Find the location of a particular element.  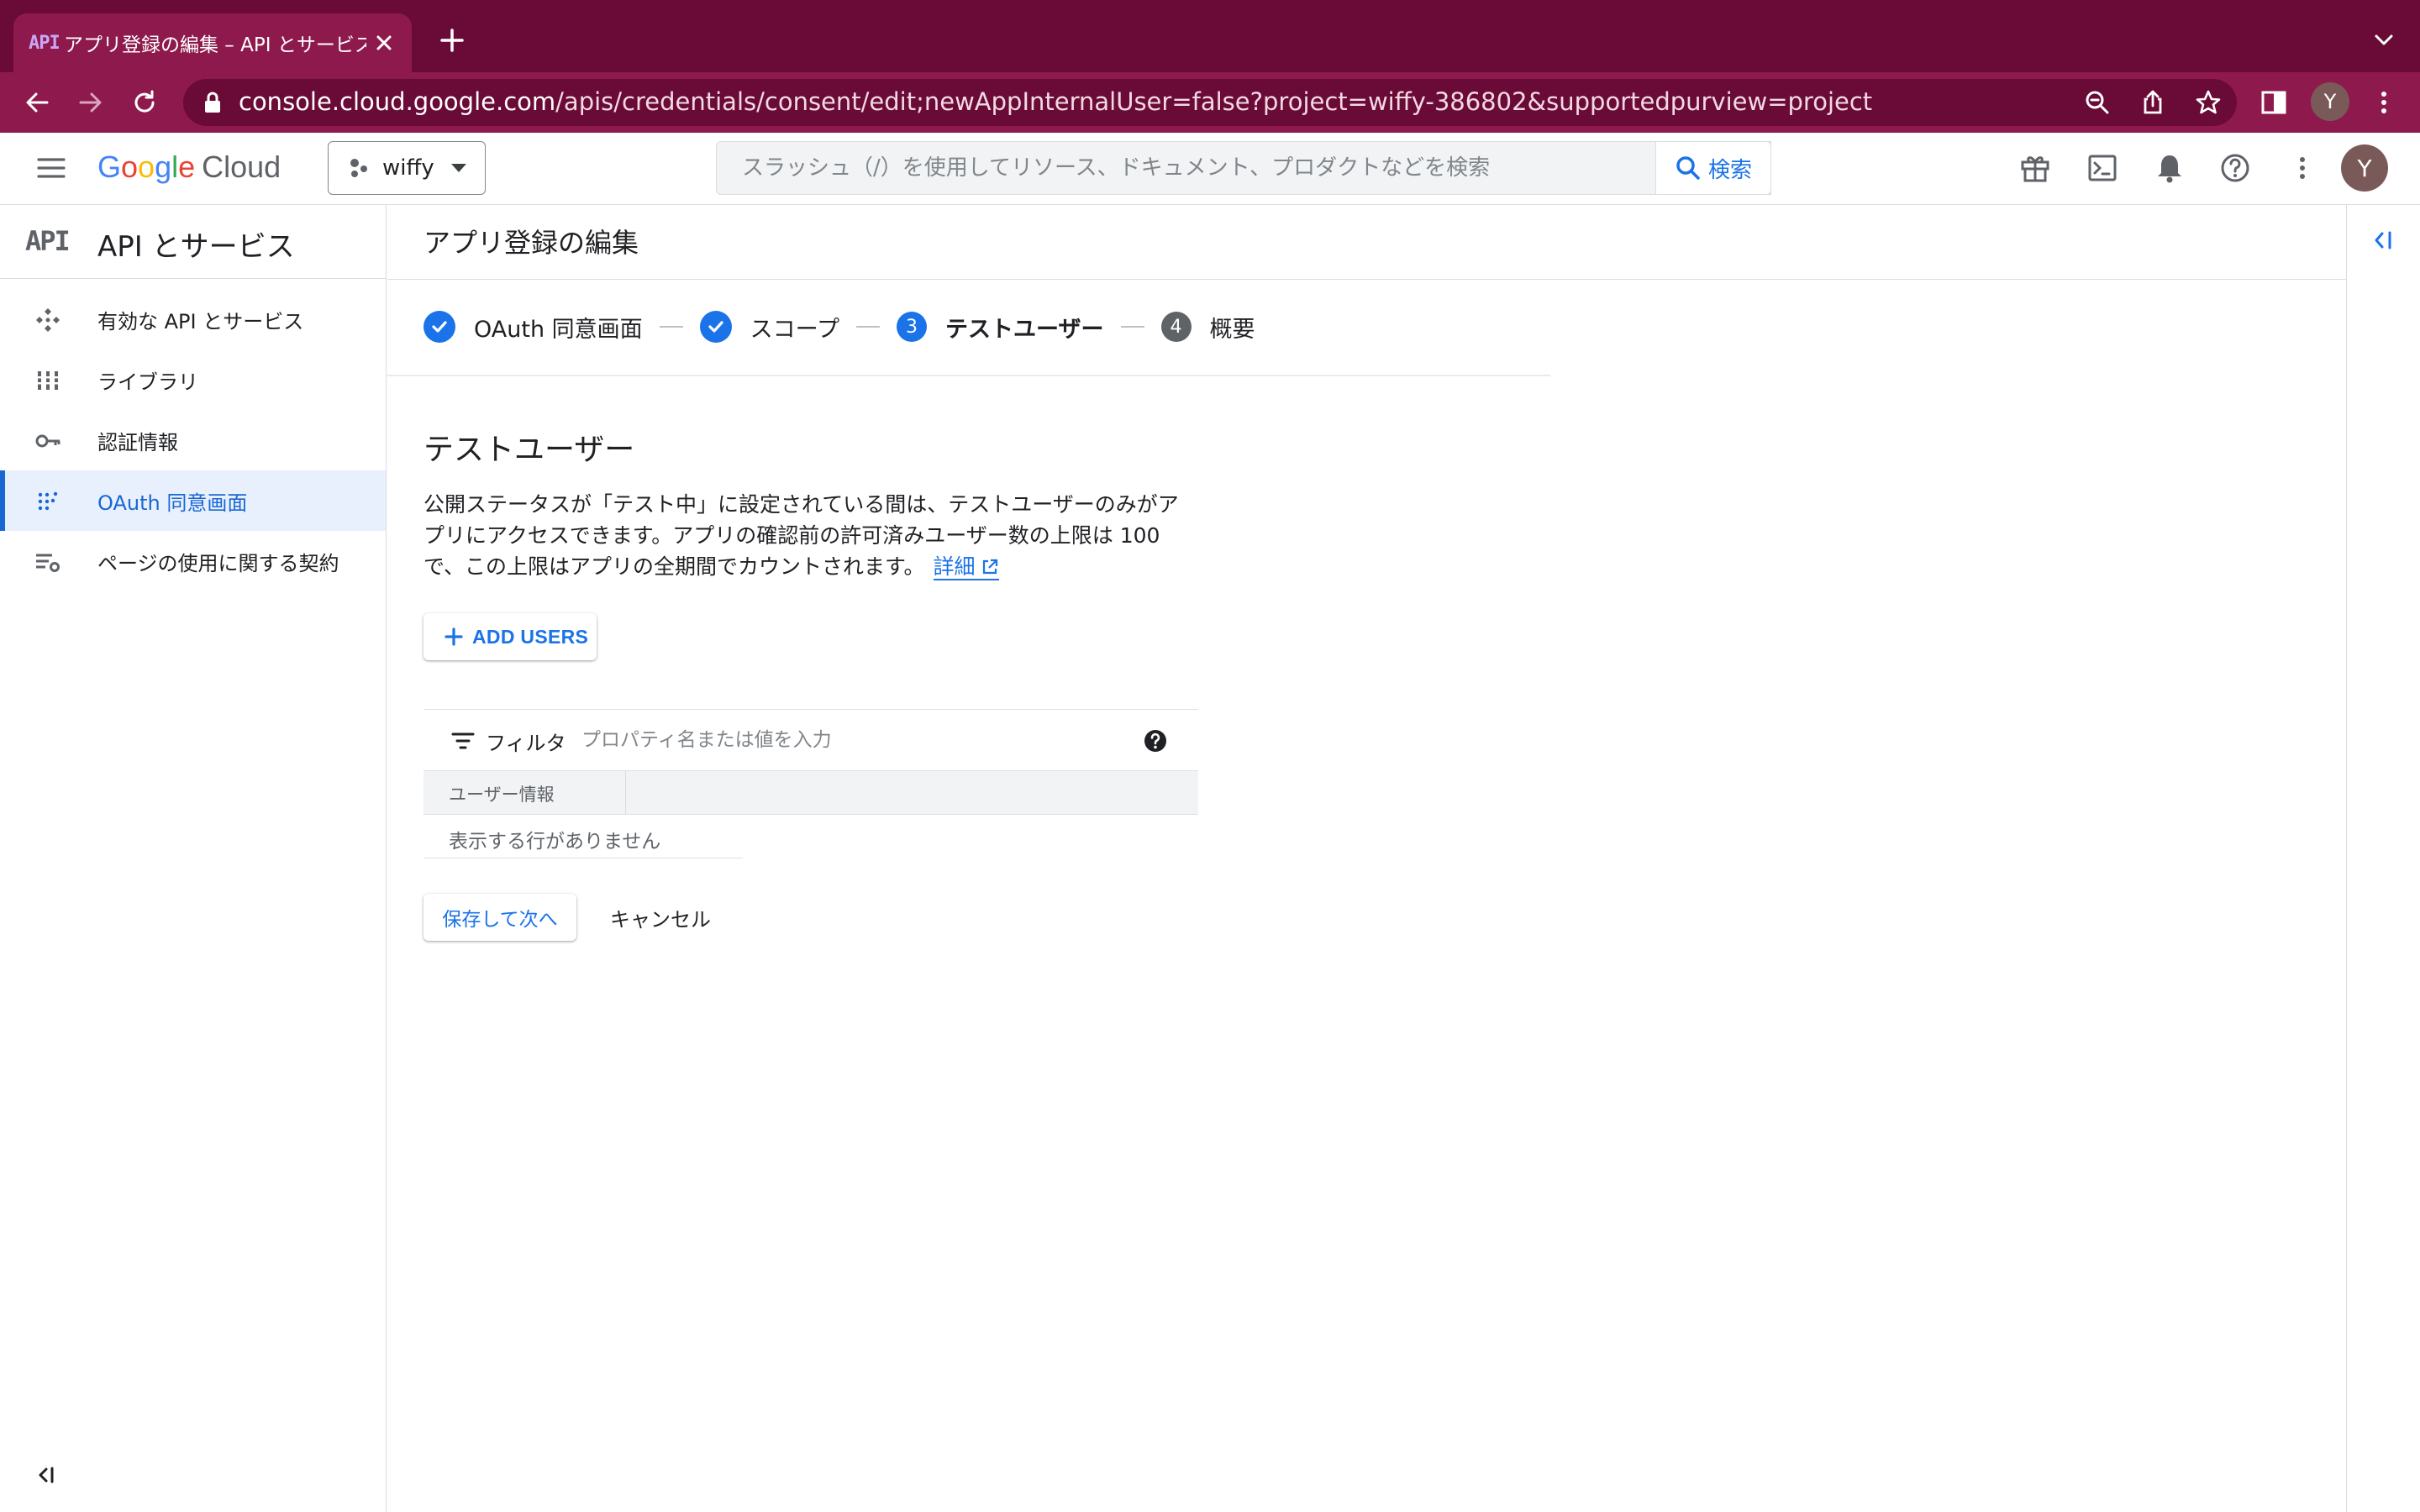

step-label: OAuth 同意画面 is located at coordinates (558, 329).